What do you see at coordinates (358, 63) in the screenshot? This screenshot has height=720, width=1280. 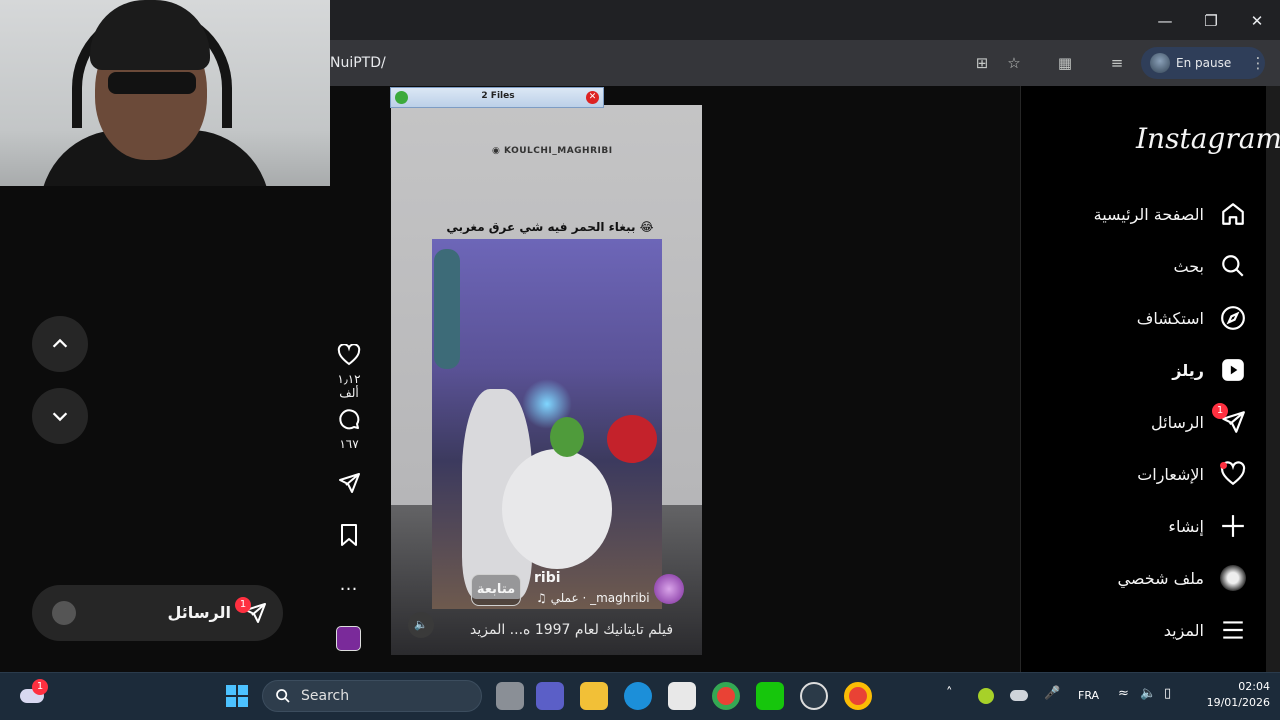 I see `url-text: NuiPTD/` at bounding box center [358, 63].